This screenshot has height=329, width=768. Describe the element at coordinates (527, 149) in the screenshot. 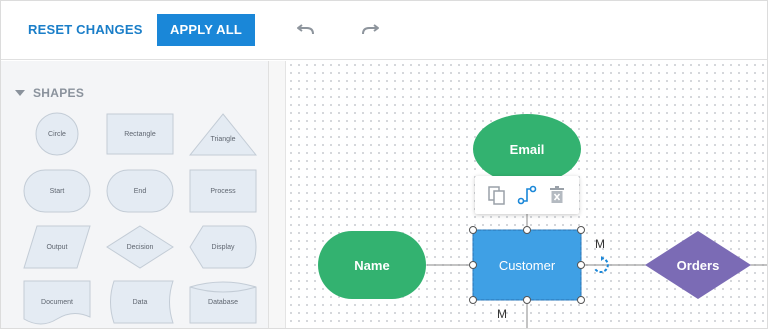

I see `node-email-label: Email` at that location.